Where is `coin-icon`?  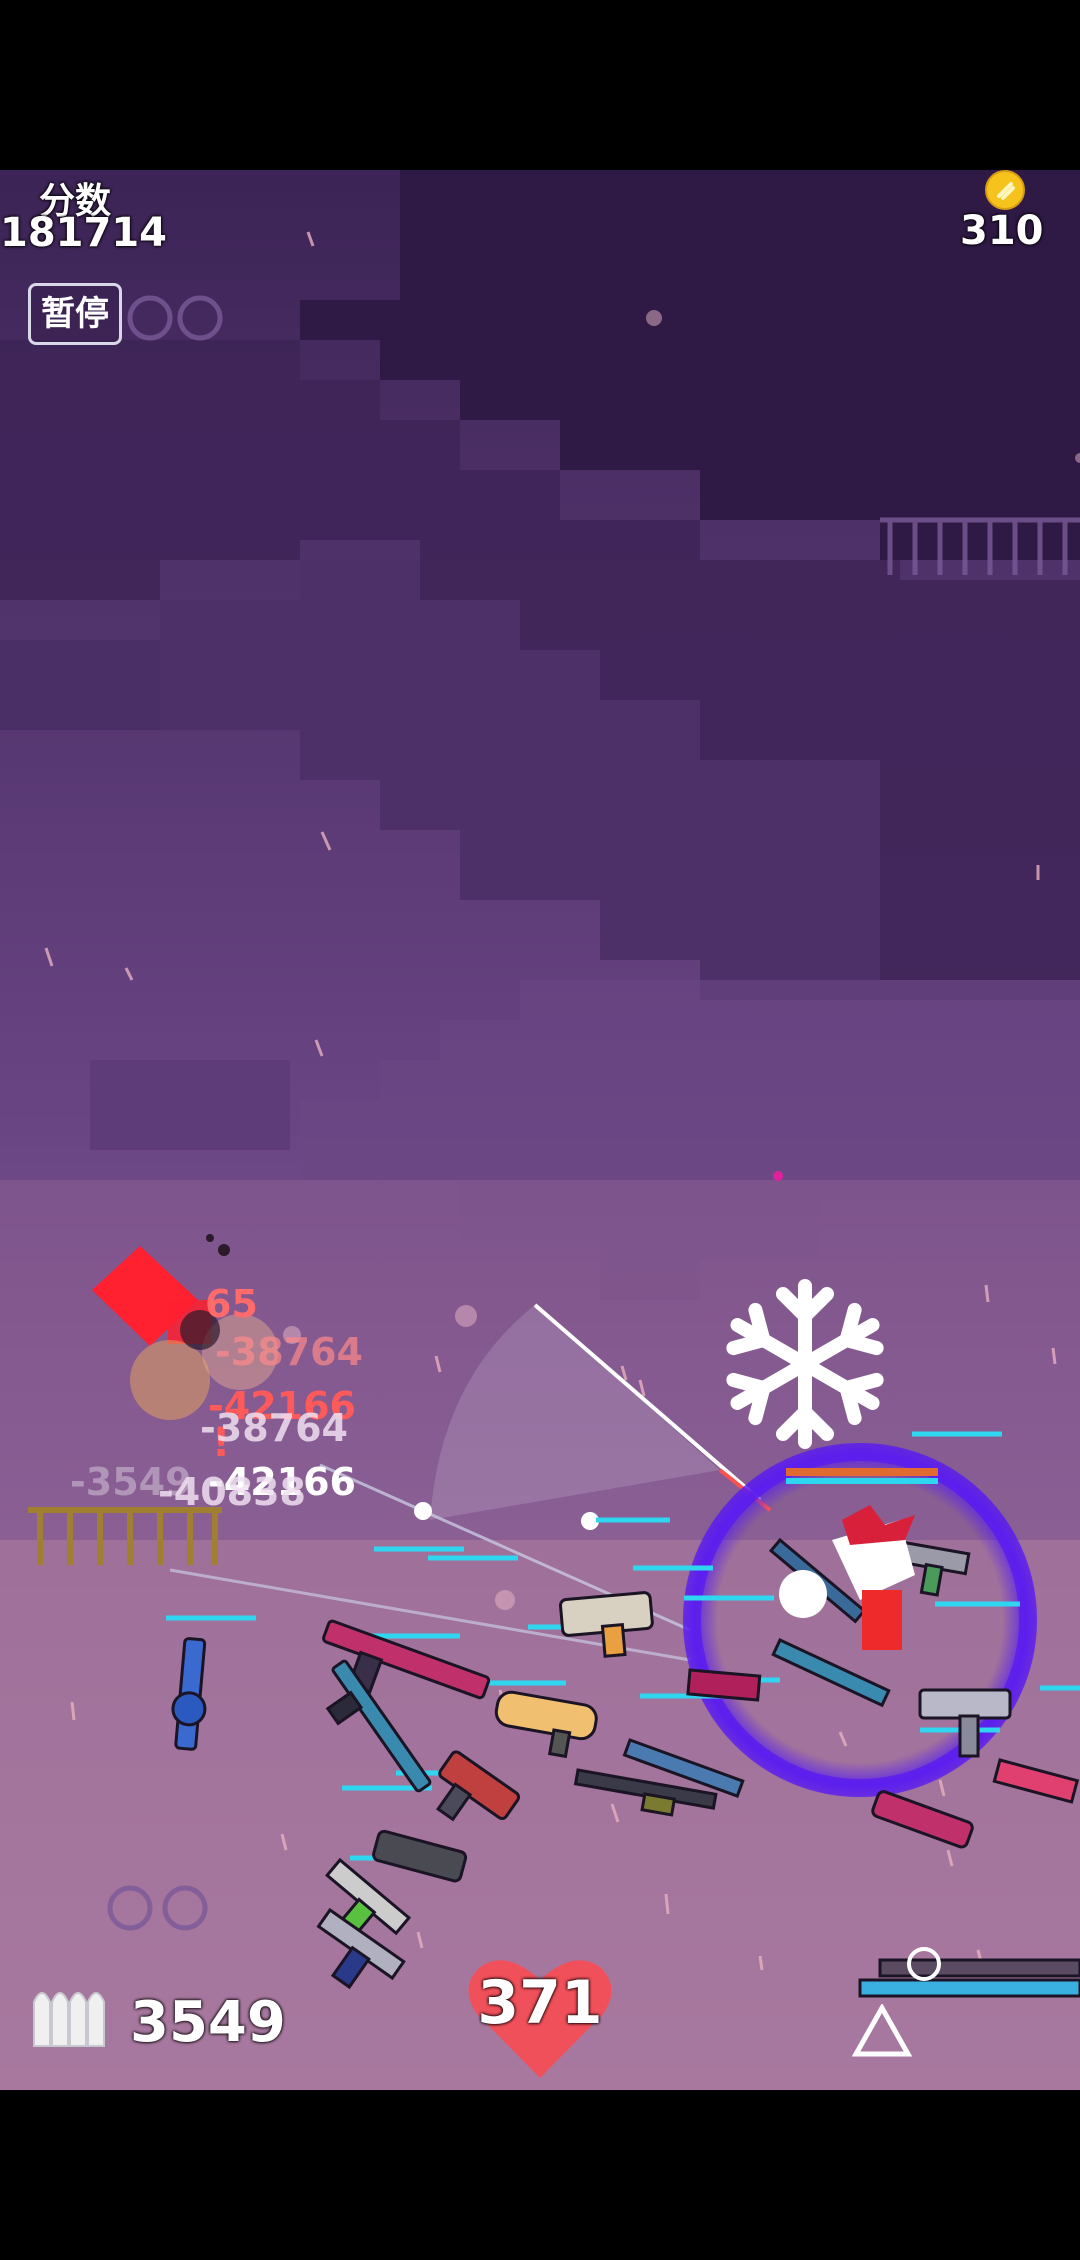 coin-icon is located at coordinates (1005, 190).